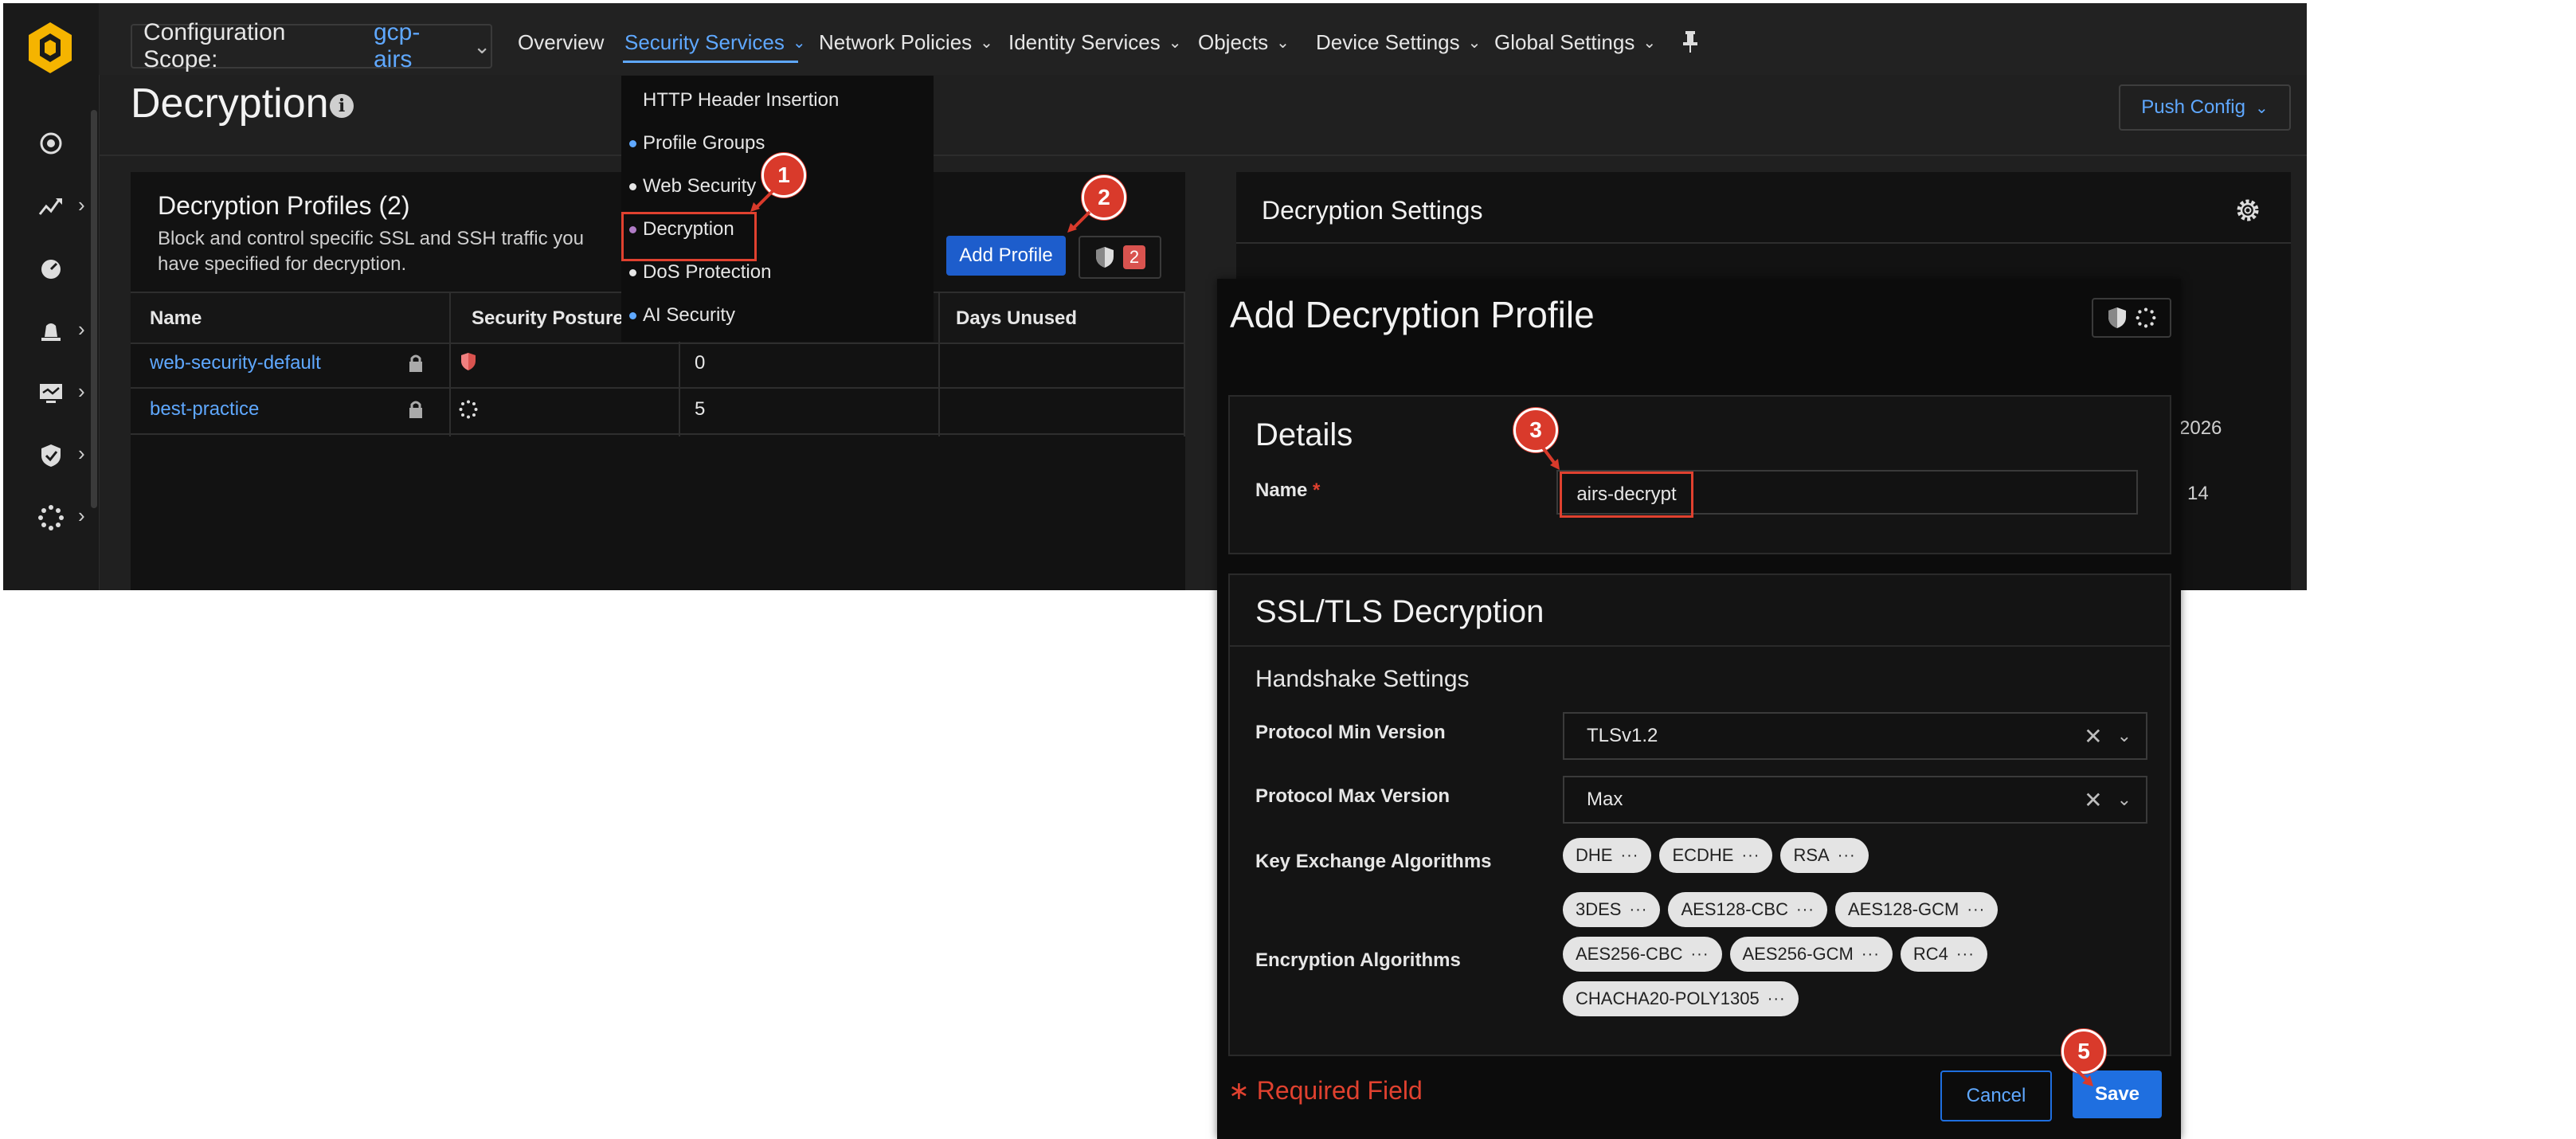 The width and height of the screenshot is (2576, 1139). I want to click on posture-toggle, so click(2131, 318).